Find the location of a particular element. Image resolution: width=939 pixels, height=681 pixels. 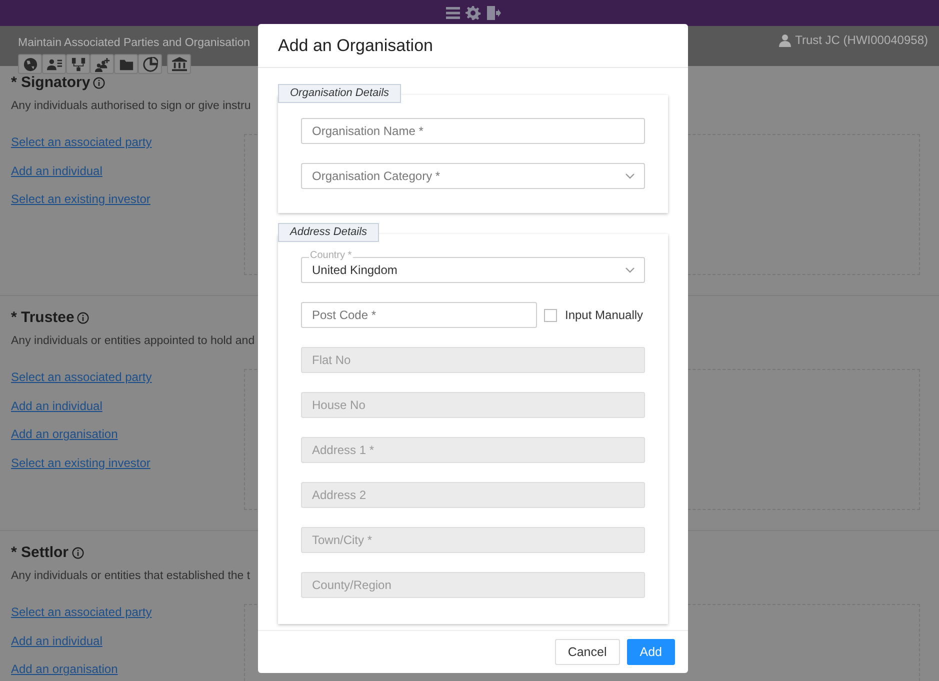

input-field: Organisation Name * is located at coordinates (473, 131).